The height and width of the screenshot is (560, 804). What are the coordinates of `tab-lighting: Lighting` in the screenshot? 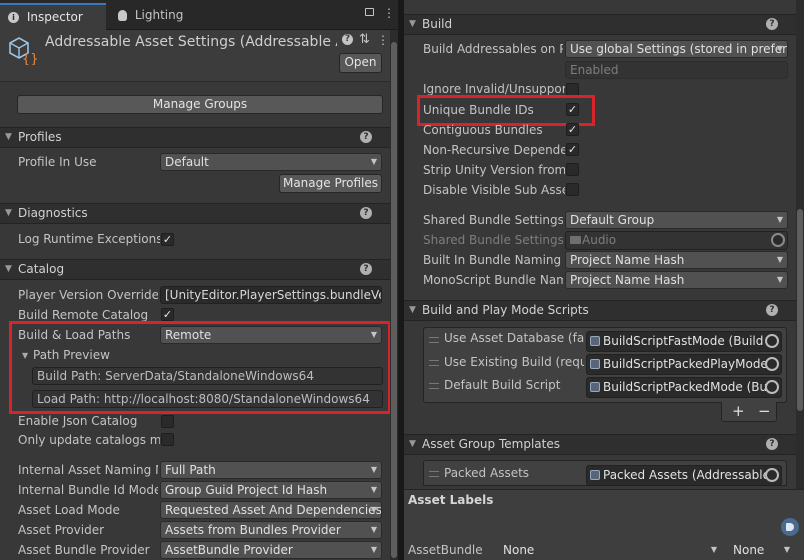 It's located at (155, 16).